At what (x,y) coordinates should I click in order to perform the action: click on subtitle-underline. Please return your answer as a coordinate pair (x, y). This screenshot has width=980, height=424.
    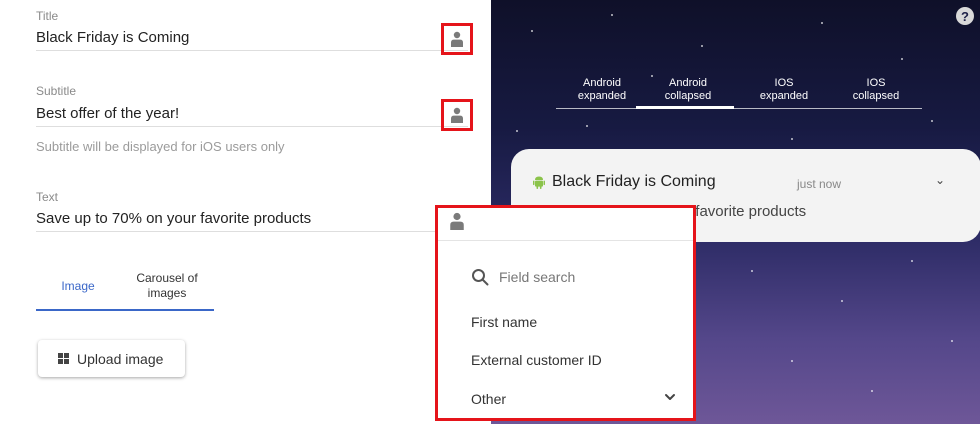
    Looking at the image, I should click on (252, 126).